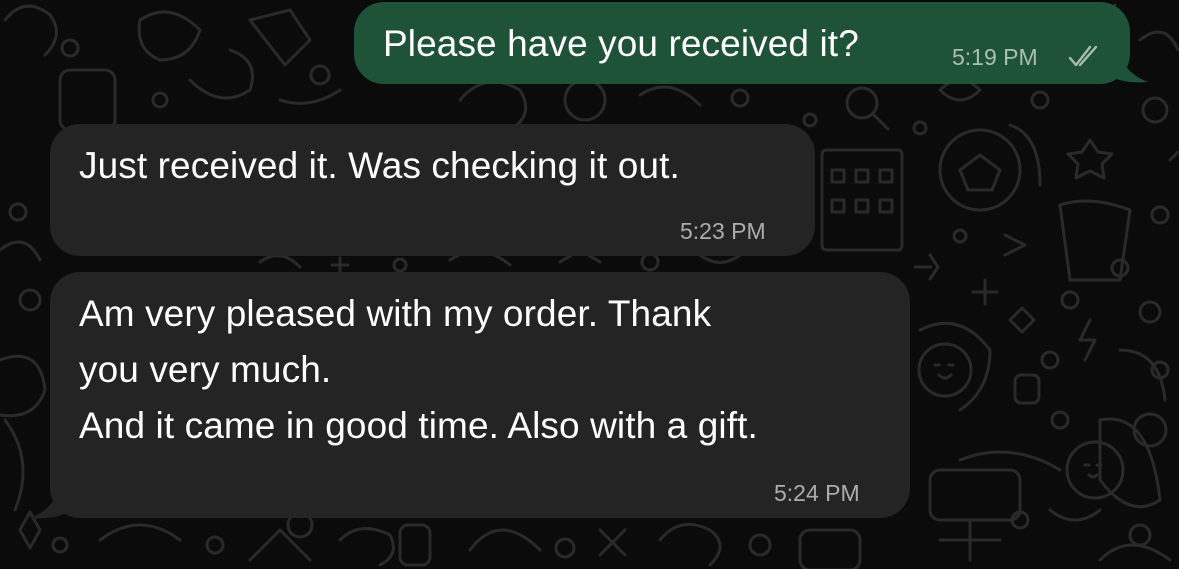 The image size is (1179, 569). I want to click on outgoing-message-bubble: Please have you received it? 5:19 PM, so click(742, 43).